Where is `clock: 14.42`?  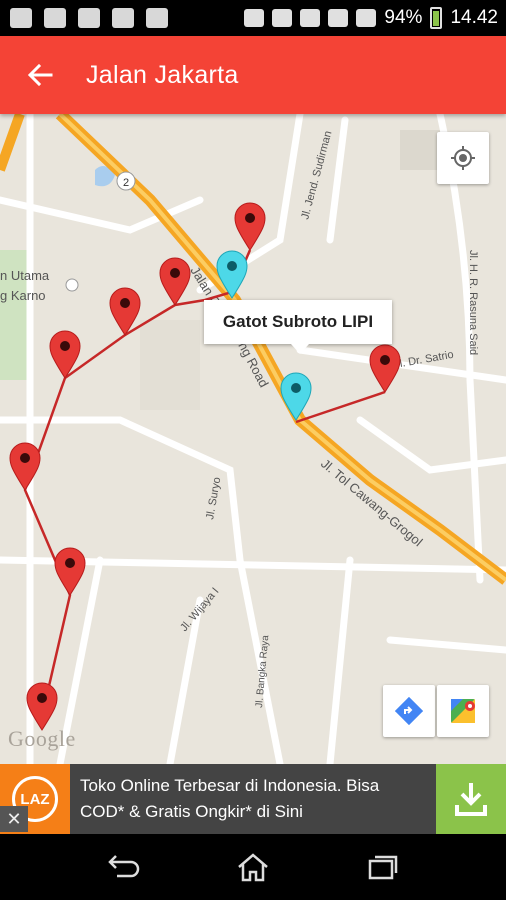 clock: 14.42 is located at coordinates (474, 17).